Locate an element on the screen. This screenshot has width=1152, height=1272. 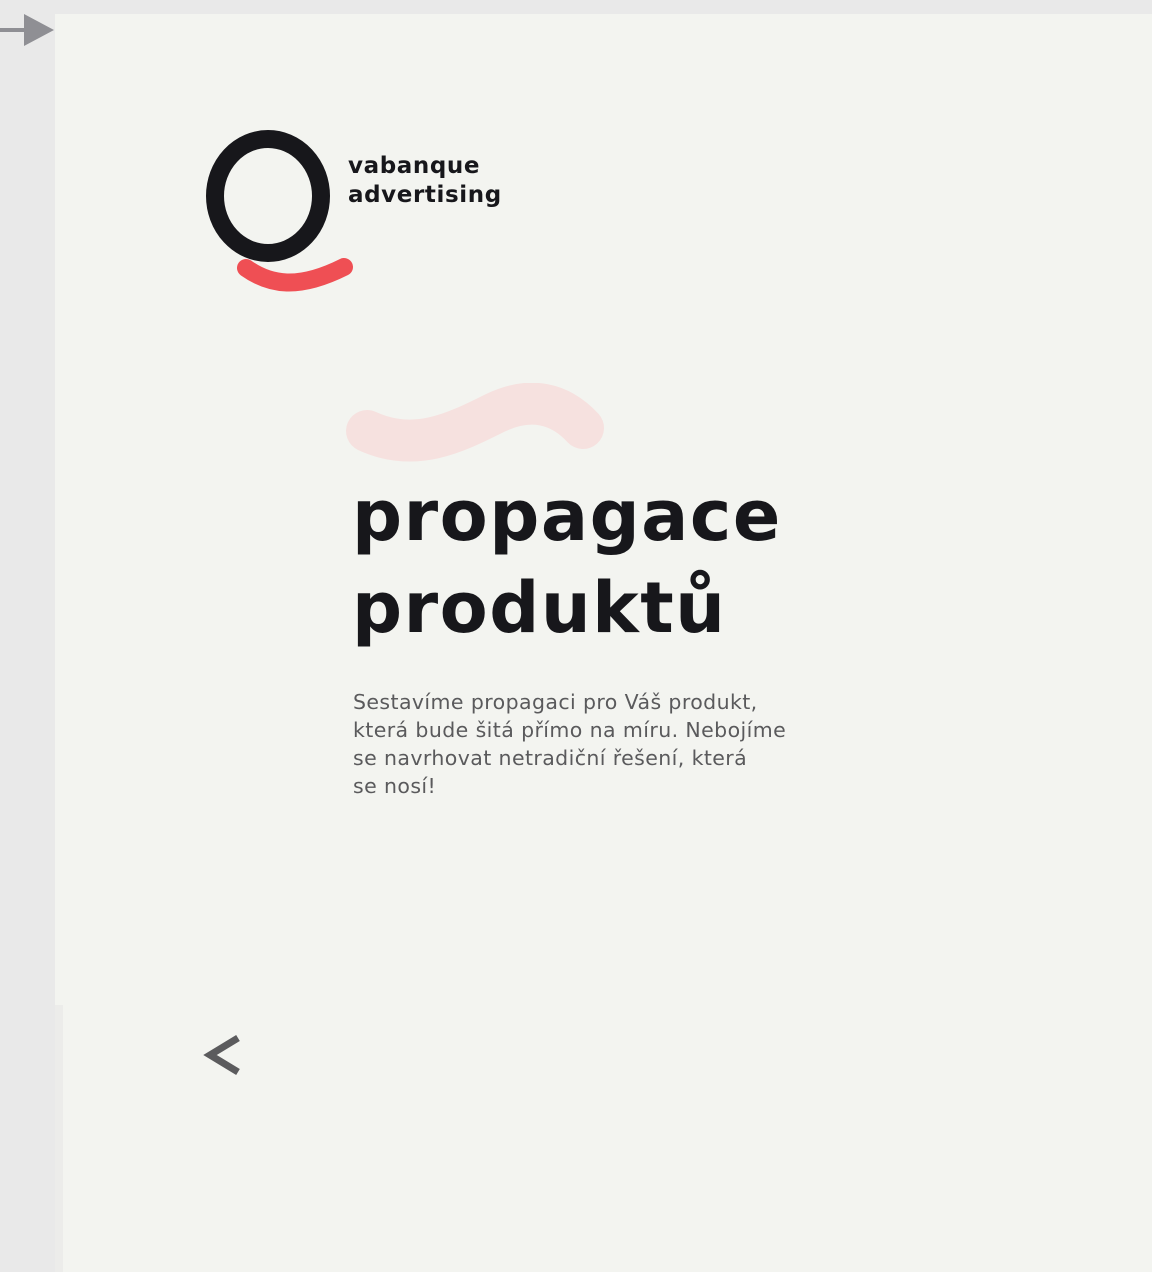
description-line: Sestavíme propagaci pro Váš produkt, is located at coordinates (555, 702).